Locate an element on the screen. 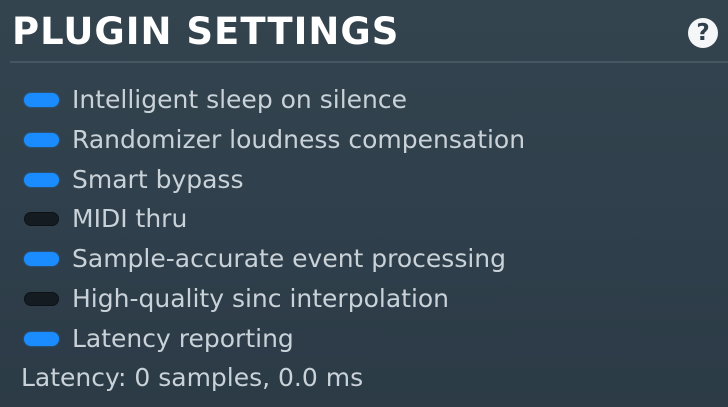  option-sinc-interpolation: High-quality sinc interpolation is located at coordinates (364, 299).